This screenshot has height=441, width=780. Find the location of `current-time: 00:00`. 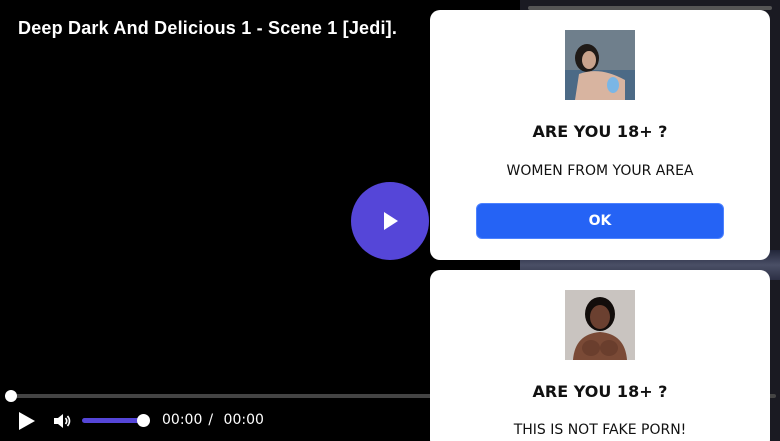

current-time: 00:00 is located at coordinates (182, 420).